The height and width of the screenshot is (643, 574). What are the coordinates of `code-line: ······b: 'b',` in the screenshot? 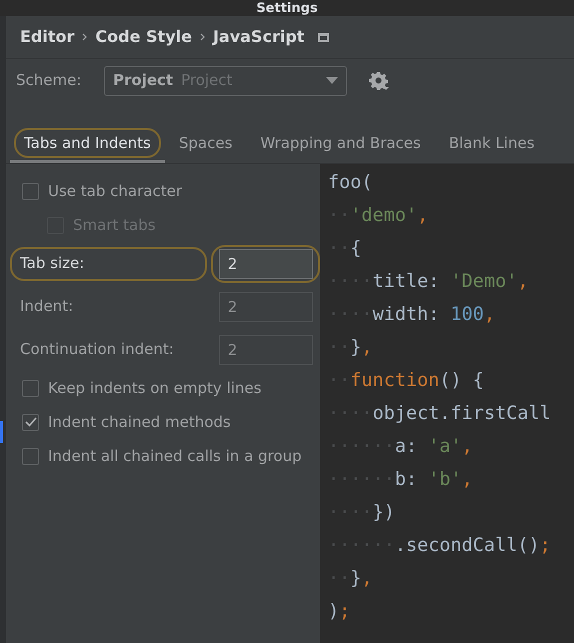 It's located at (400, 479).